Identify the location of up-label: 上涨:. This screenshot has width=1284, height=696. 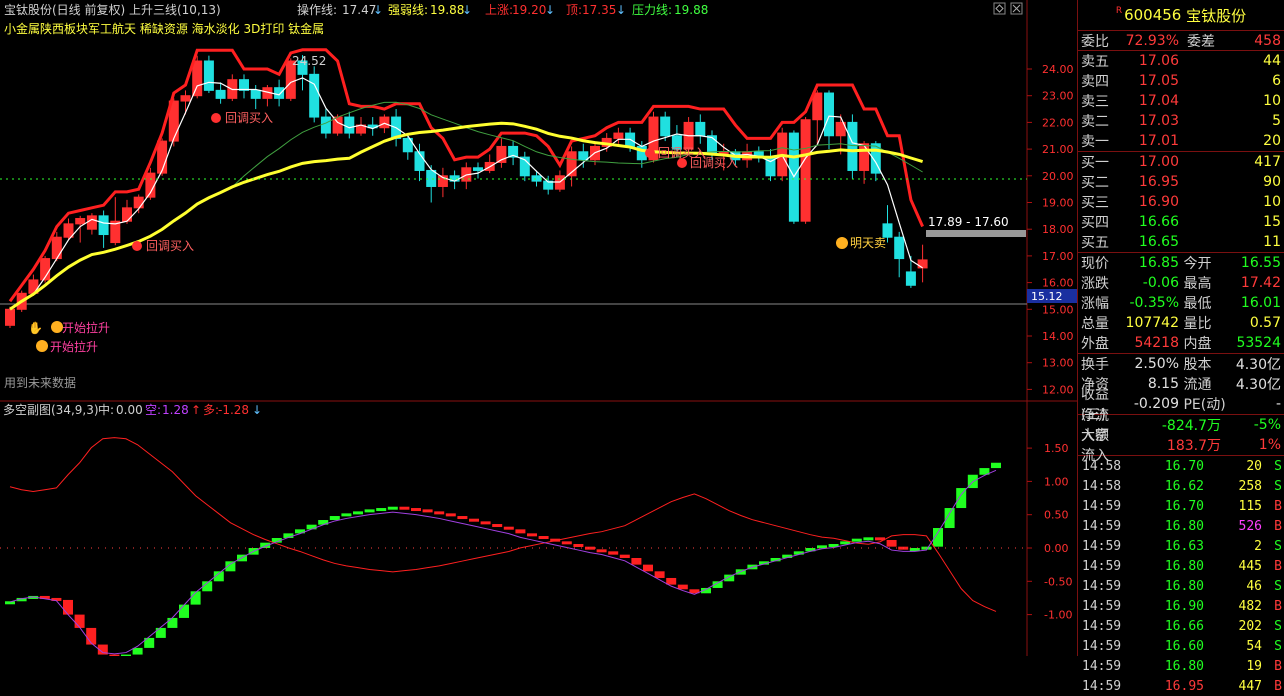
(499, 9).